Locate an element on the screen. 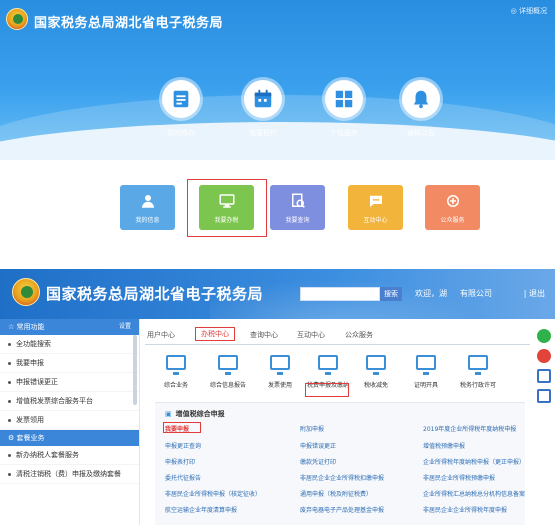 The image size is (555, 525). panel-link: 缴款凭证打印 is located at coordinates (318, 461).